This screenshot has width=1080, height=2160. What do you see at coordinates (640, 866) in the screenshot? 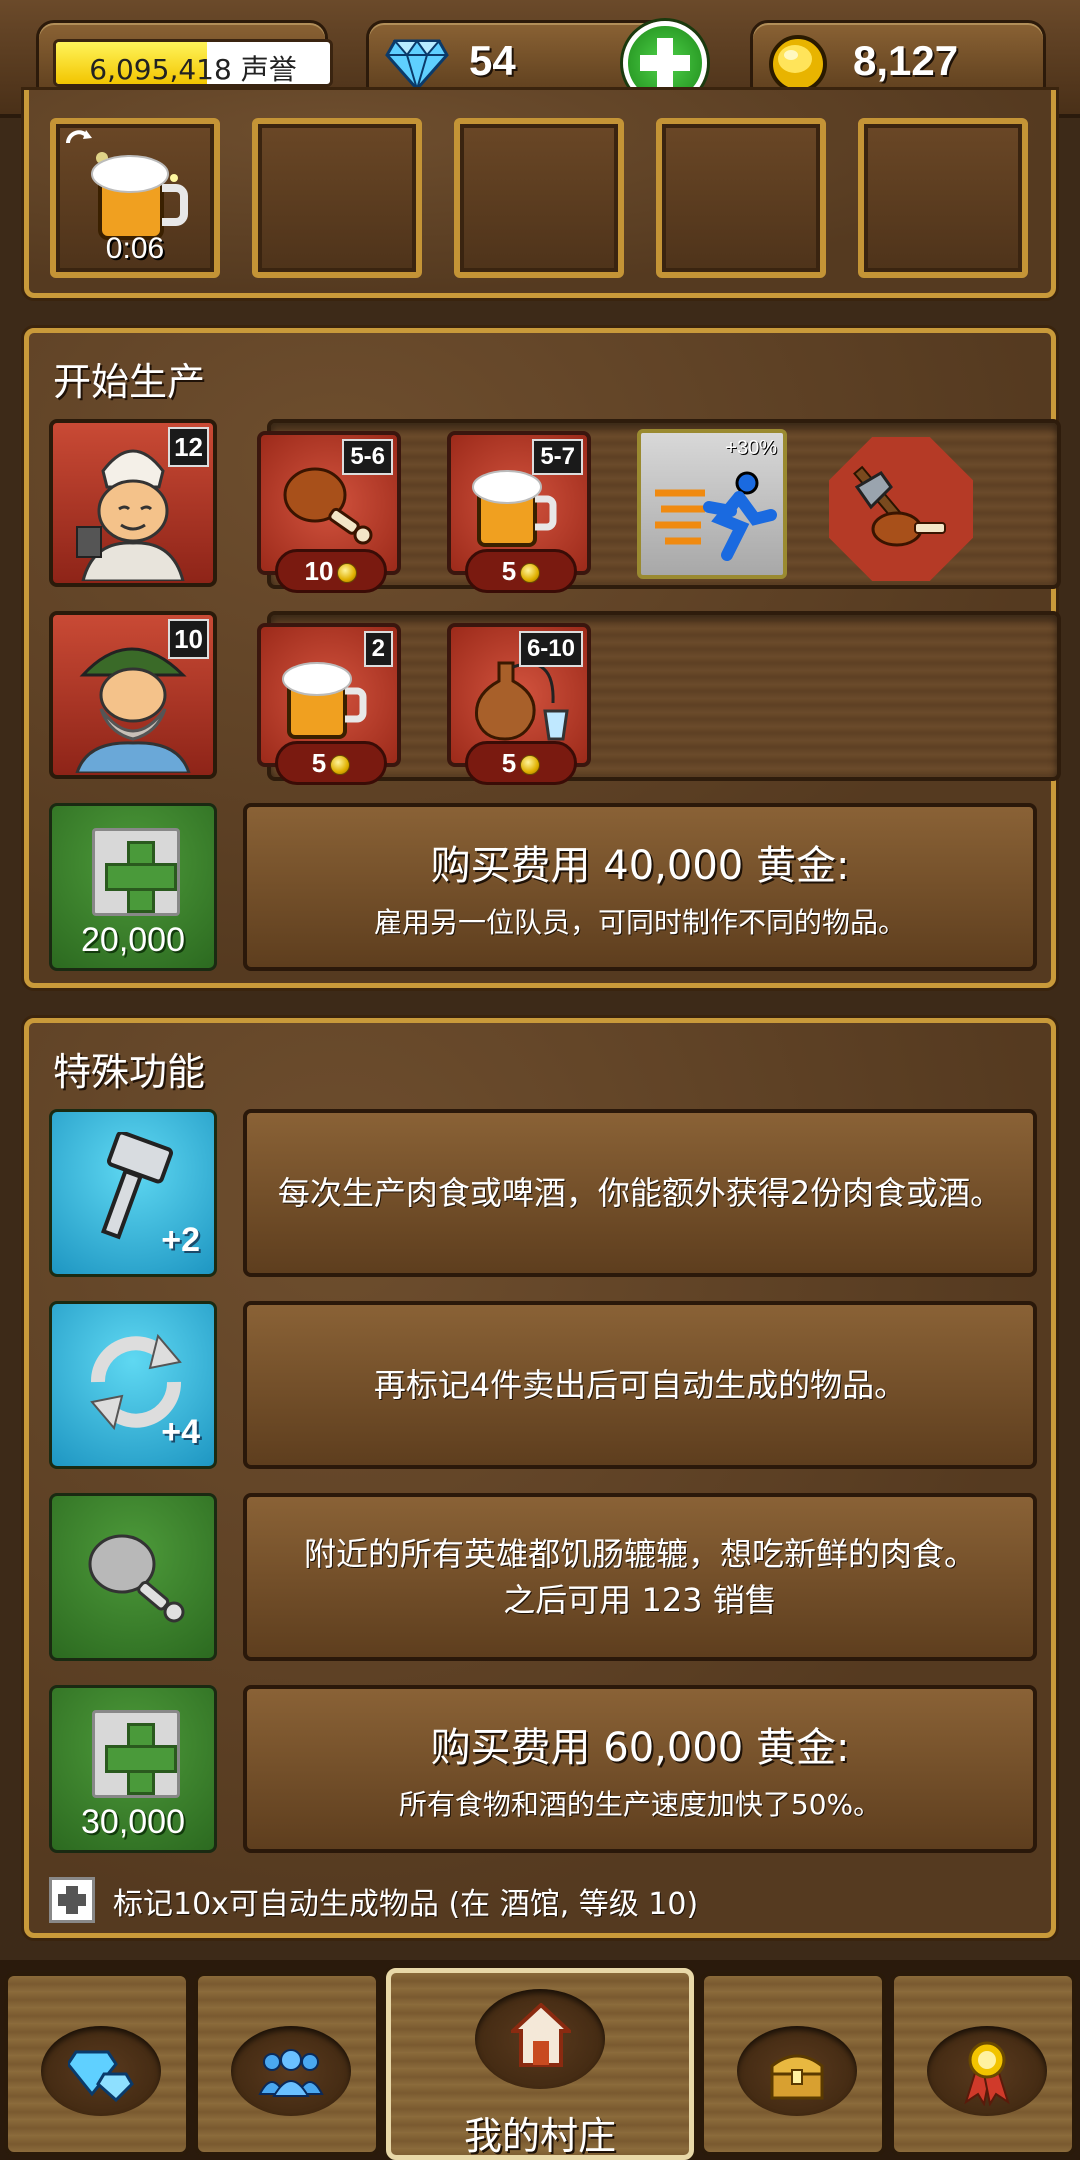
I see `hire-title: 购买费用 40,000 黄金:` at bounding box center [640, 866].